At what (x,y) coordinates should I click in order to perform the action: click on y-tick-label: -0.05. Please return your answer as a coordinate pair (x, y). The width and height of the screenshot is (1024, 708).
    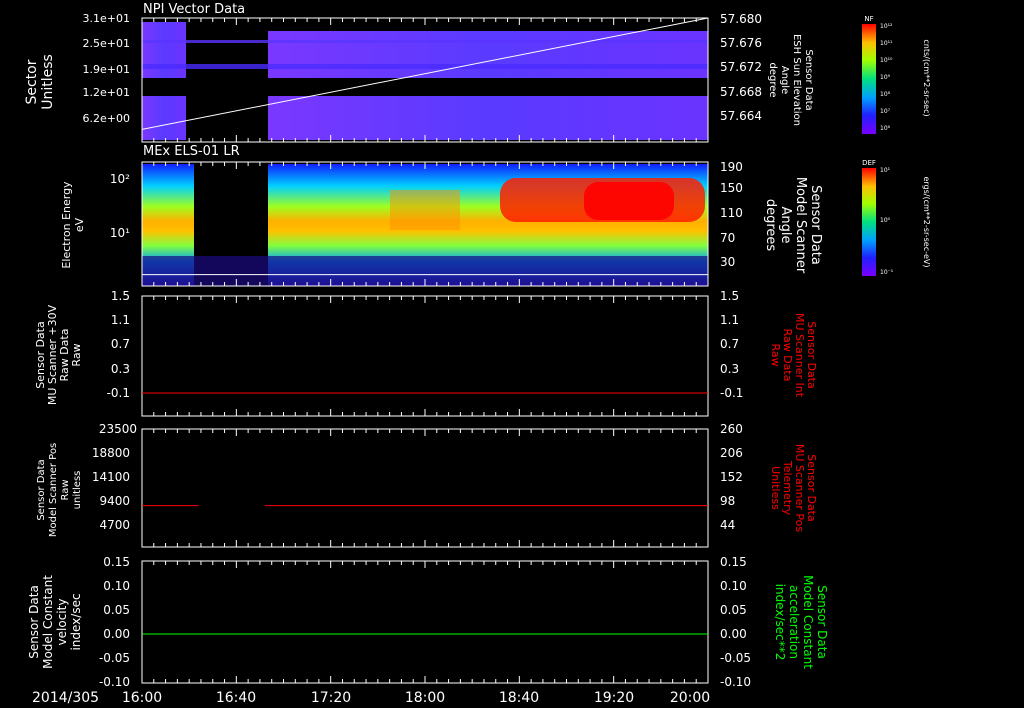
    Looking at the image, I should click on (114, 658).